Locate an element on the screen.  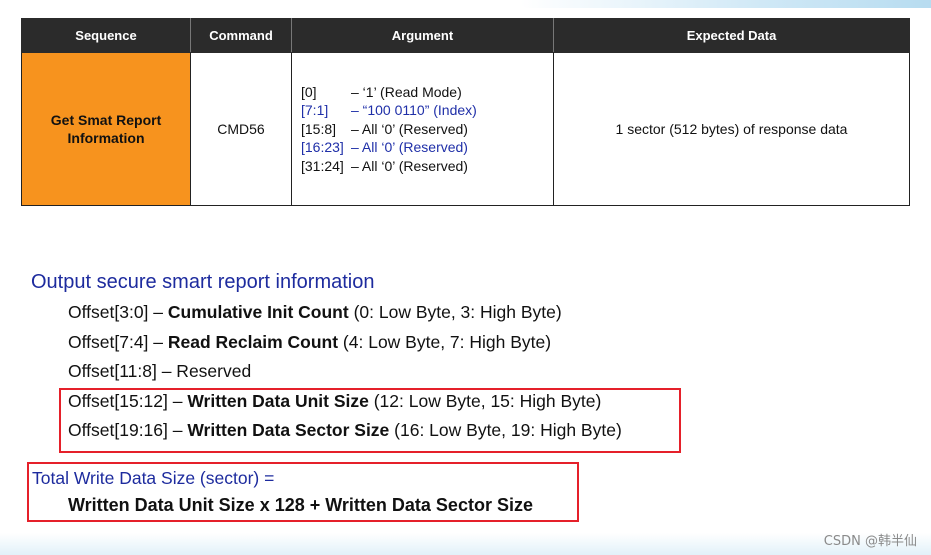
argument-line: [0] – ‘1’ (Read Mode) is located at coordinates (427, 92).